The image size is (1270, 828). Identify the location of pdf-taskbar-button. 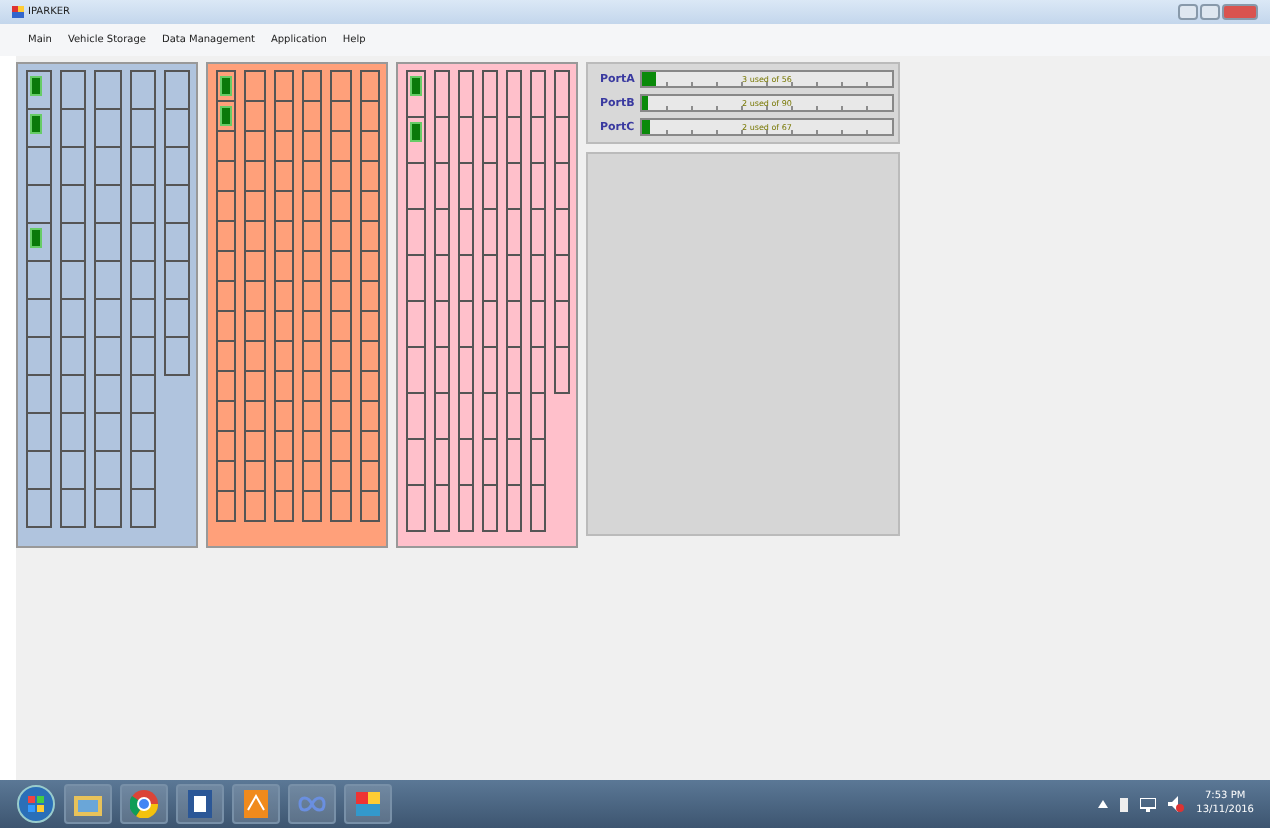
(256, 804).